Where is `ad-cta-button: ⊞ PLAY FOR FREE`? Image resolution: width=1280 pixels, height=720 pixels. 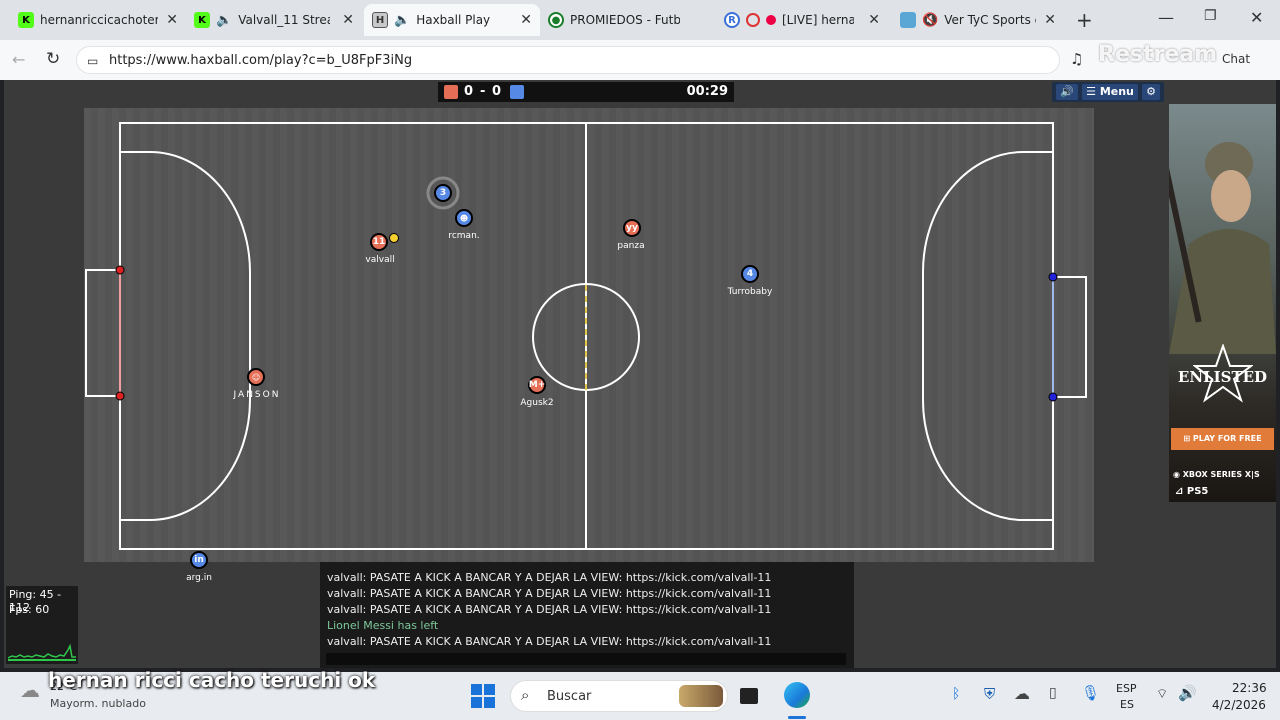
ad-cta-button: ⊞ PLAY FOR FREE is located at coordinates (1222, 439).